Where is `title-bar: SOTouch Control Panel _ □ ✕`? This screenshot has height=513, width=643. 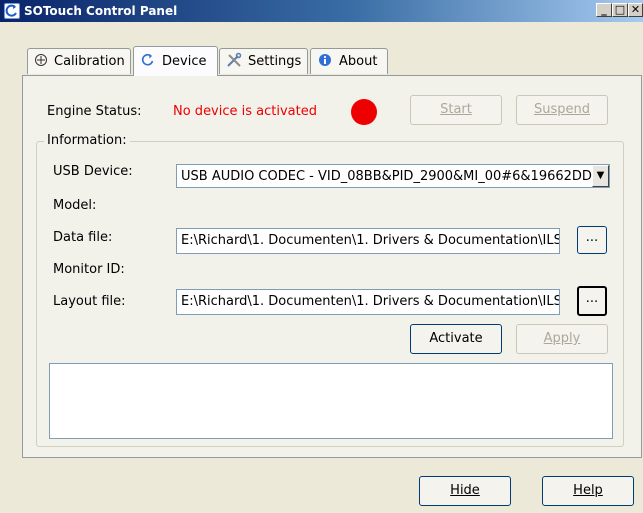 title-bar: SOTouch Control Panel _ □ ✕ is located at coordinates (321, 11).